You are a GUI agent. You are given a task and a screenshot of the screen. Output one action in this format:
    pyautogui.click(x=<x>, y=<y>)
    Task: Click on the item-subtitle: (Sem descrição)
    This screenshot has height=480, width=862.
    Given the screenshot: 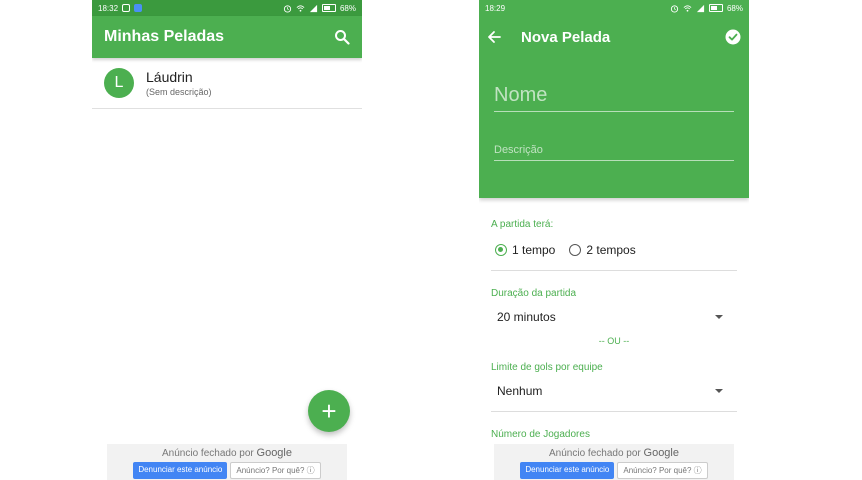 What is the action you would take?
    pyautogui.click(x=179, y=92)
    